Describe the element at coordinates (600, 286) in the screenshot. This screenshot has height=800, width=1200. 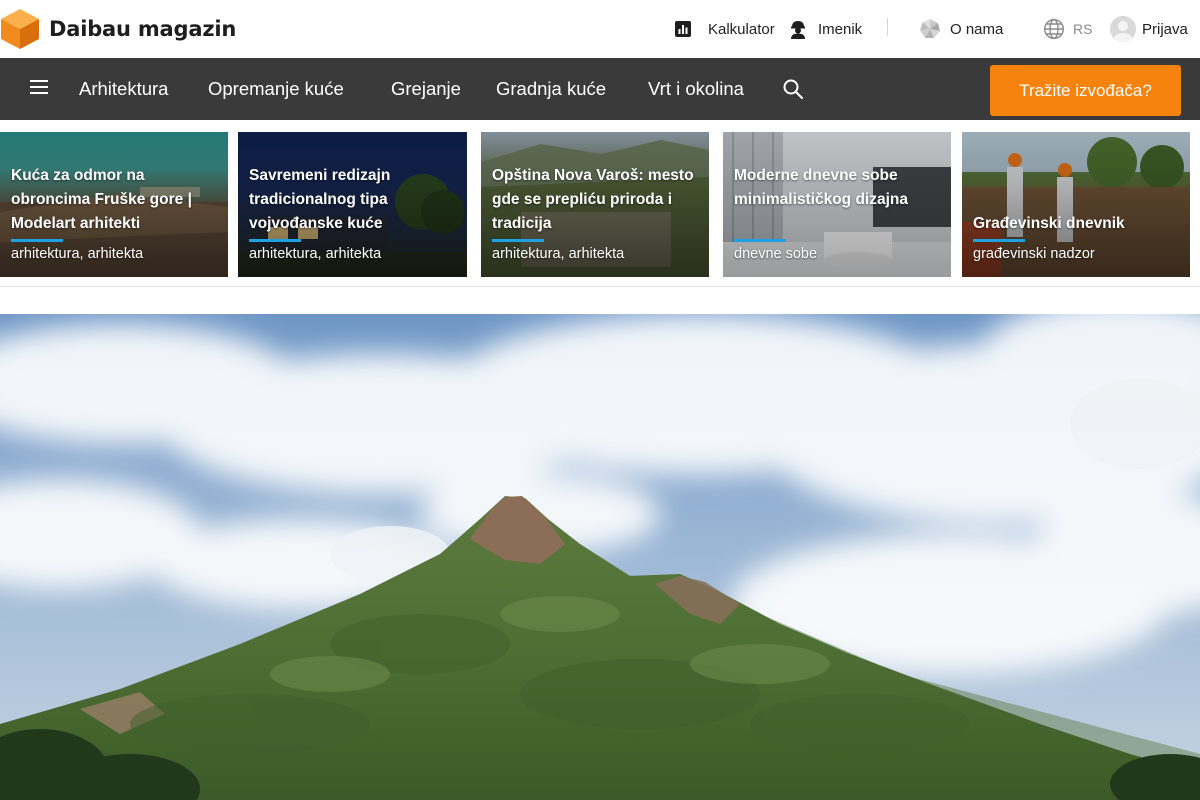
I see `section-divider` at that location.